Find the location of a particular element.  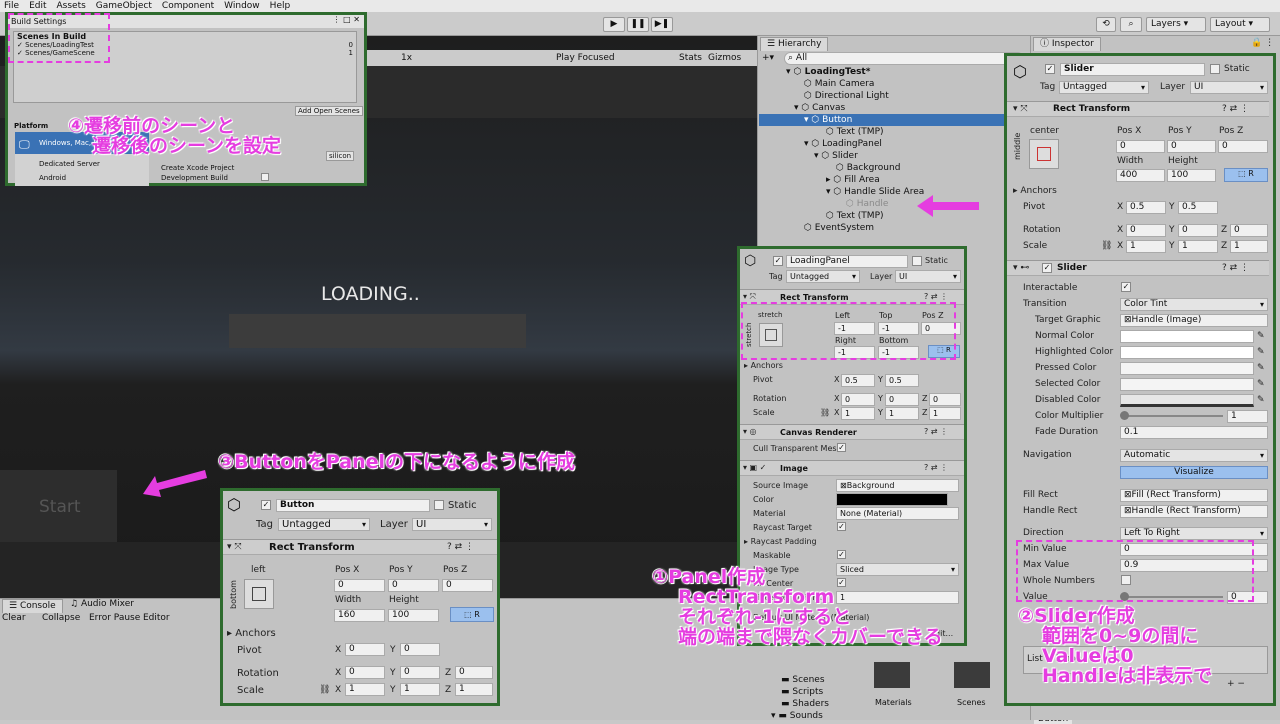

pause-button: ❚❚ is located at coordinates (638, 24).